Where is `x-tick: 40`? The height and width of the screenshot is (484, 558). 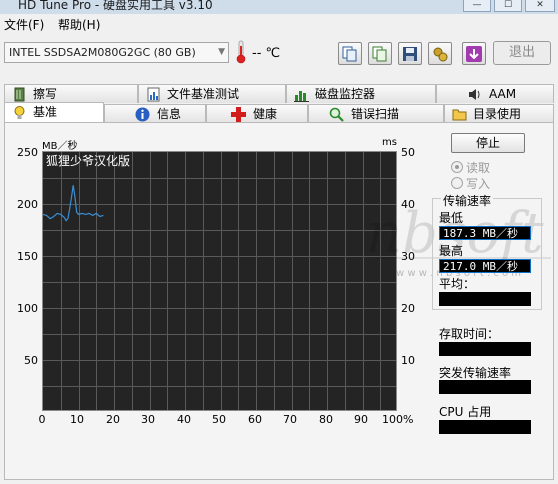
x-tick: 40 is located at coordinates (184, 419).